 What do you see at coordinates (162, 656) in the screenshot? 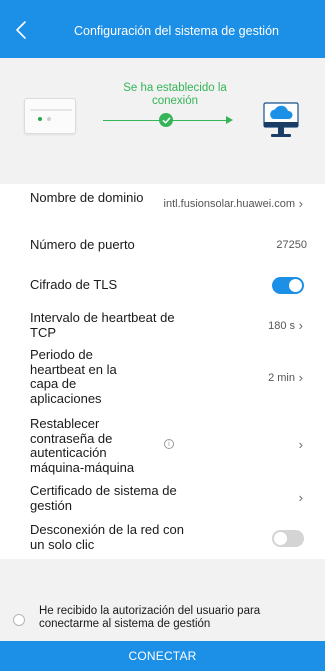
I see `connect-button: CONECTAR` at bounding box center [162, 656].